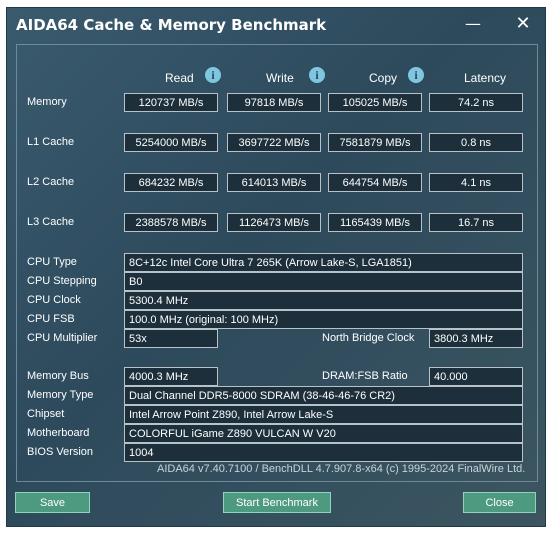  Describe the element at coordinates (473, 24) in the screenshot. I see `minimize-button: —` at that location.